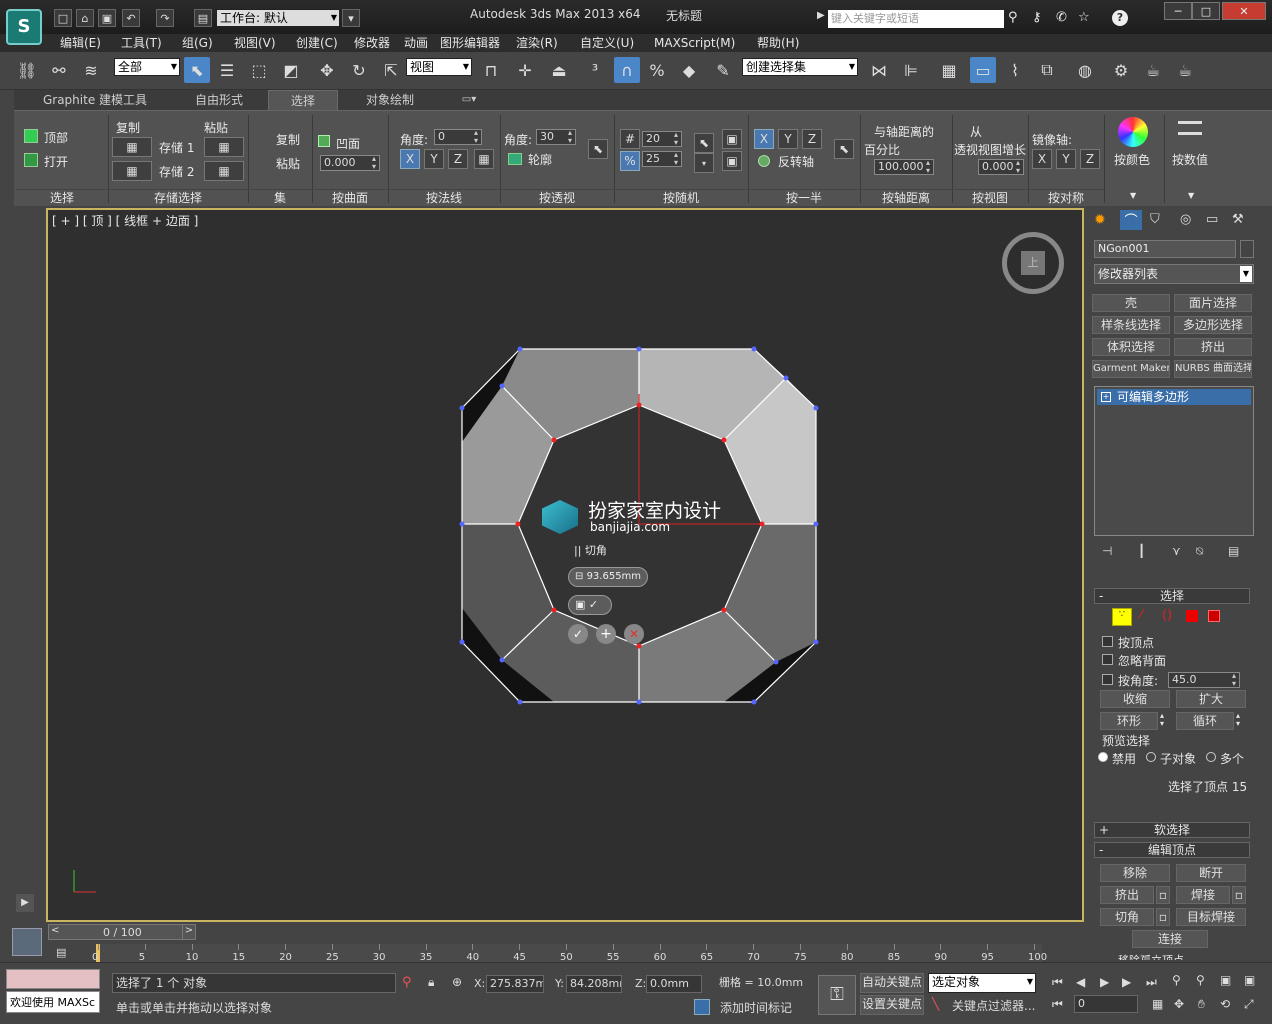  I want to click on stack-item-editable-poly: + 可编辑多边形, so click(1174, 397).